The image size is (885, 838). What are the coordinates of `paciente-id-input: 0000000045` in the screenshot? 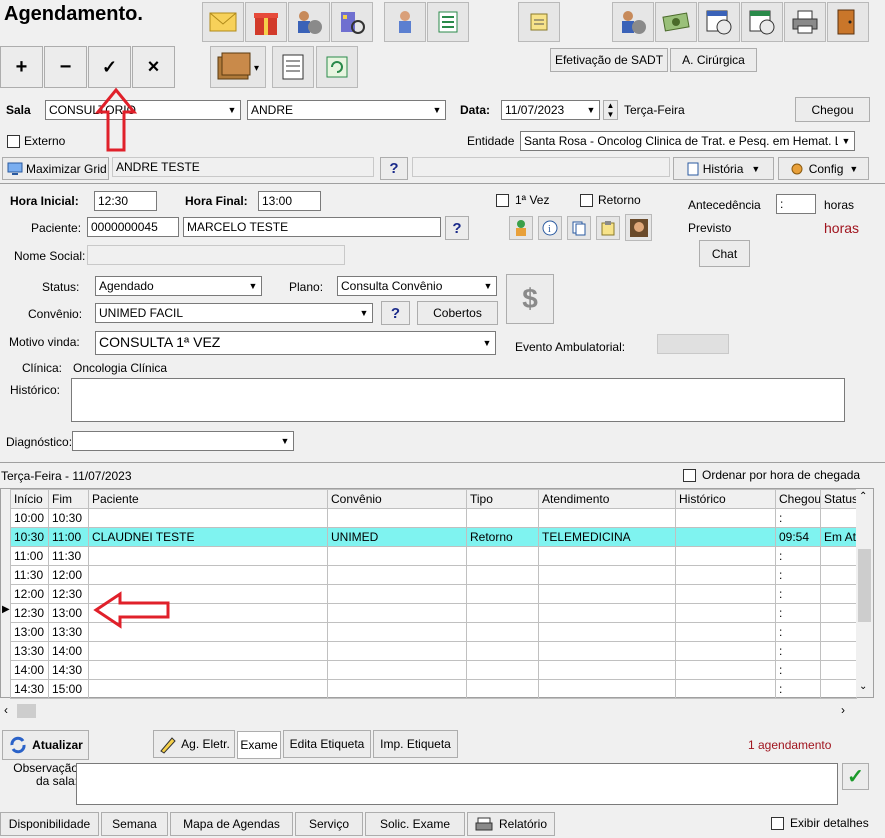 It's located at (133, 227).